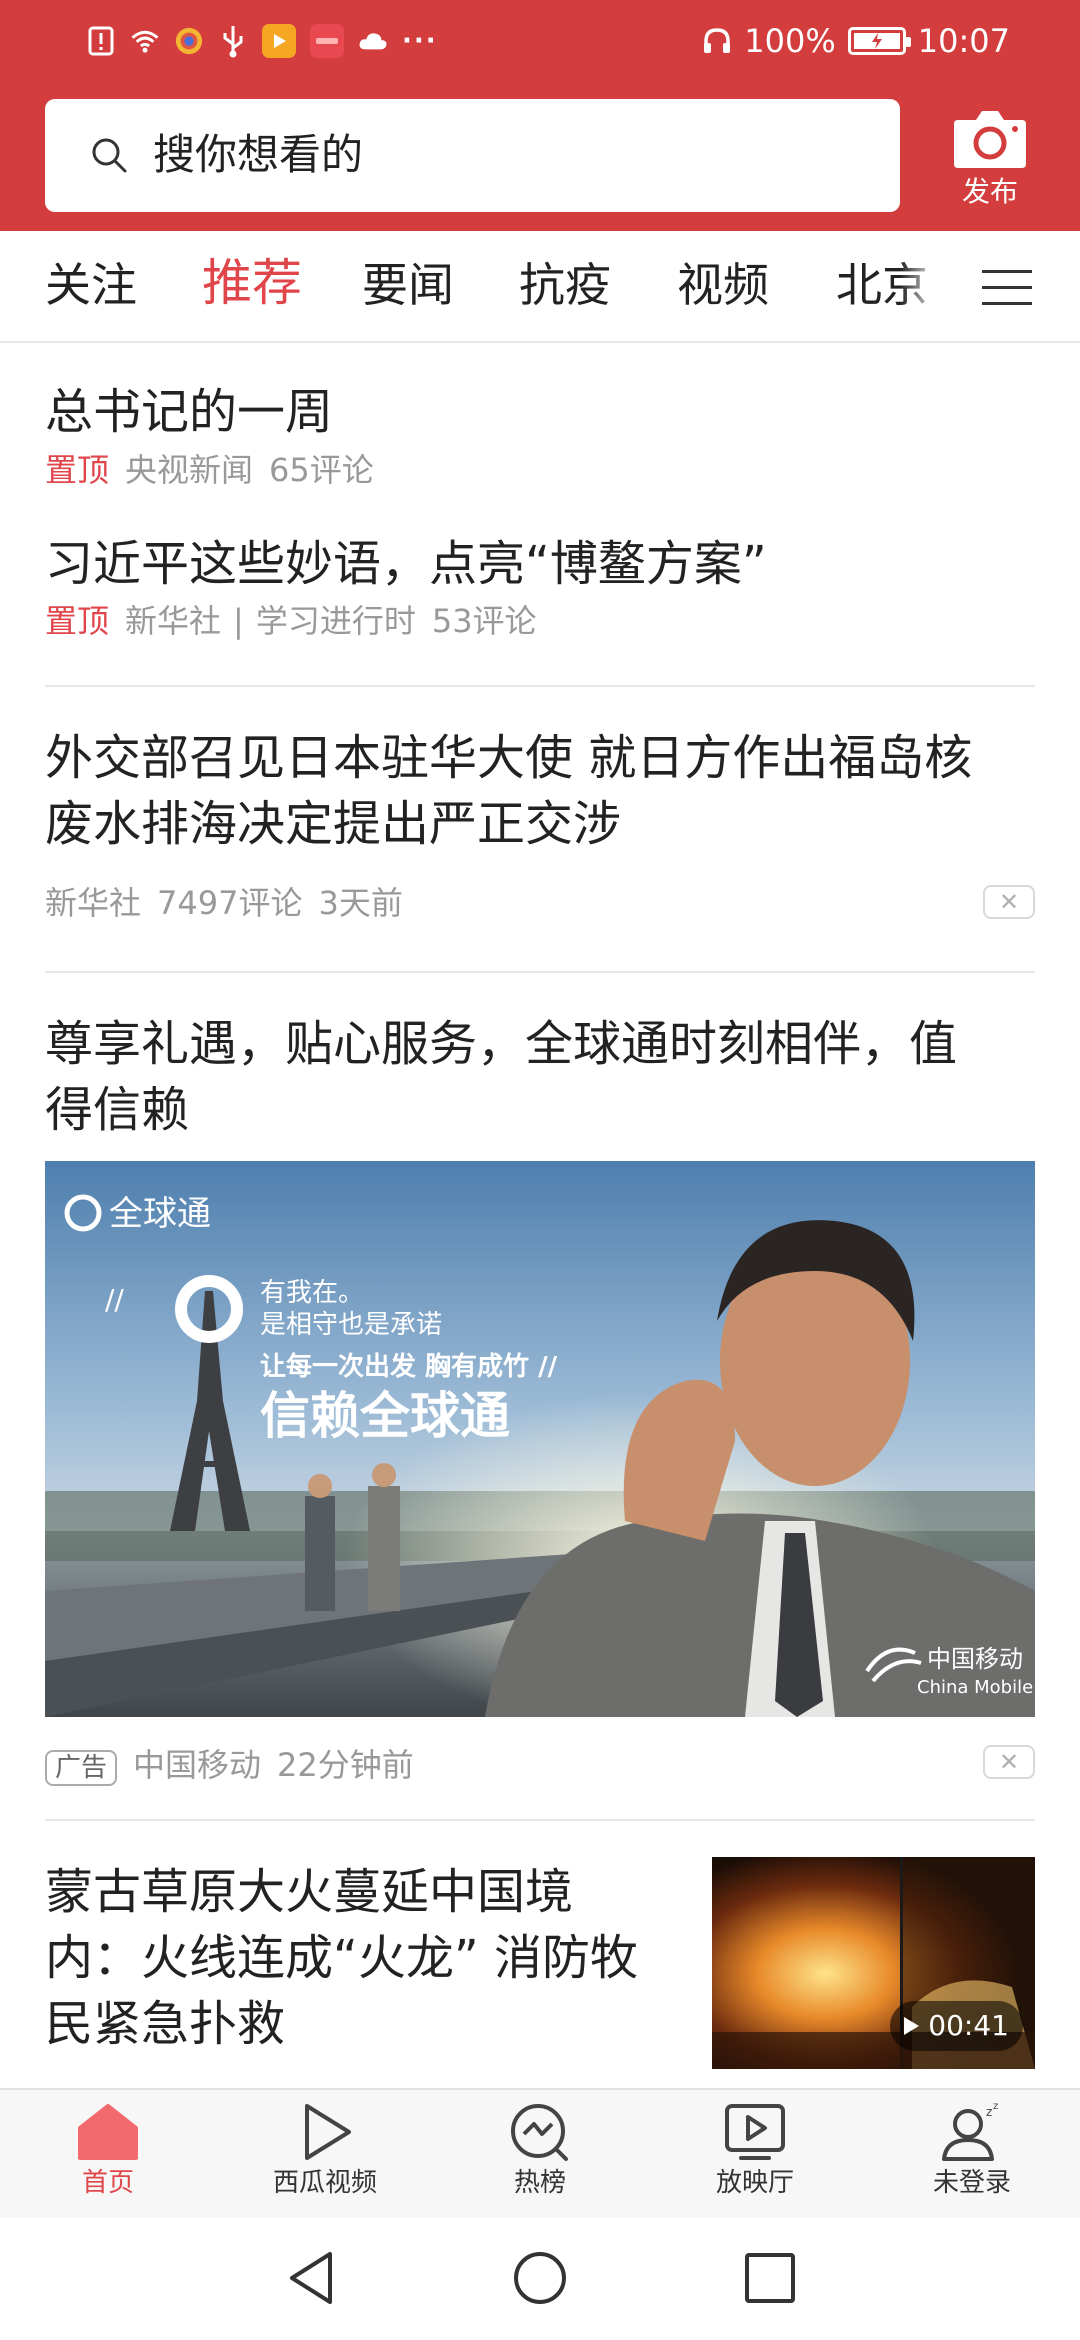 Image resolution: width=1080 pixels, height=2340 pixels. Describe the element at coordinates (81, 1768) in the screenshot. I see `ad-badge: 广告` at that location.